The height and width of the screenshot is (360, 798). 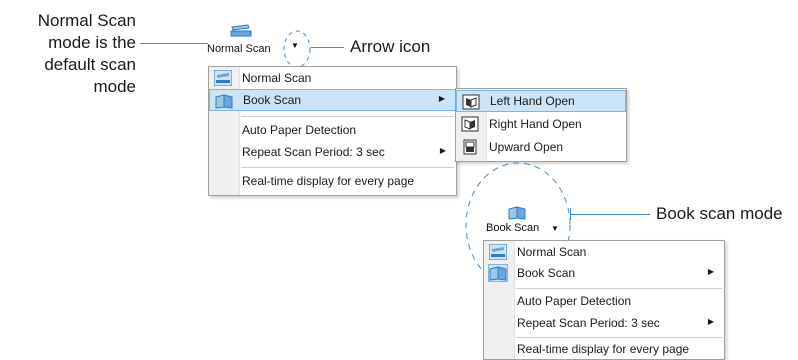 I want to click on submenu-item-right-hand-open: Right Hand Open, so click(x=541, y=124).